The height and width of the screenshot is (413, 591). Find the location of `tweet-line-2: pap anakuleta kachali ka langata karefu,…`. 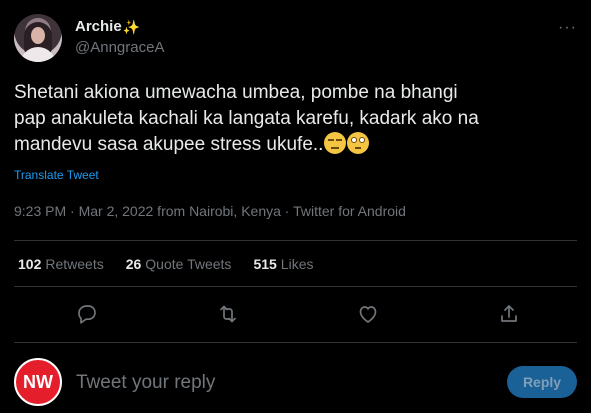

tweet-line-2: pap anakuleta kachali ka langata karefu,… is located at coordinates (246, 118).